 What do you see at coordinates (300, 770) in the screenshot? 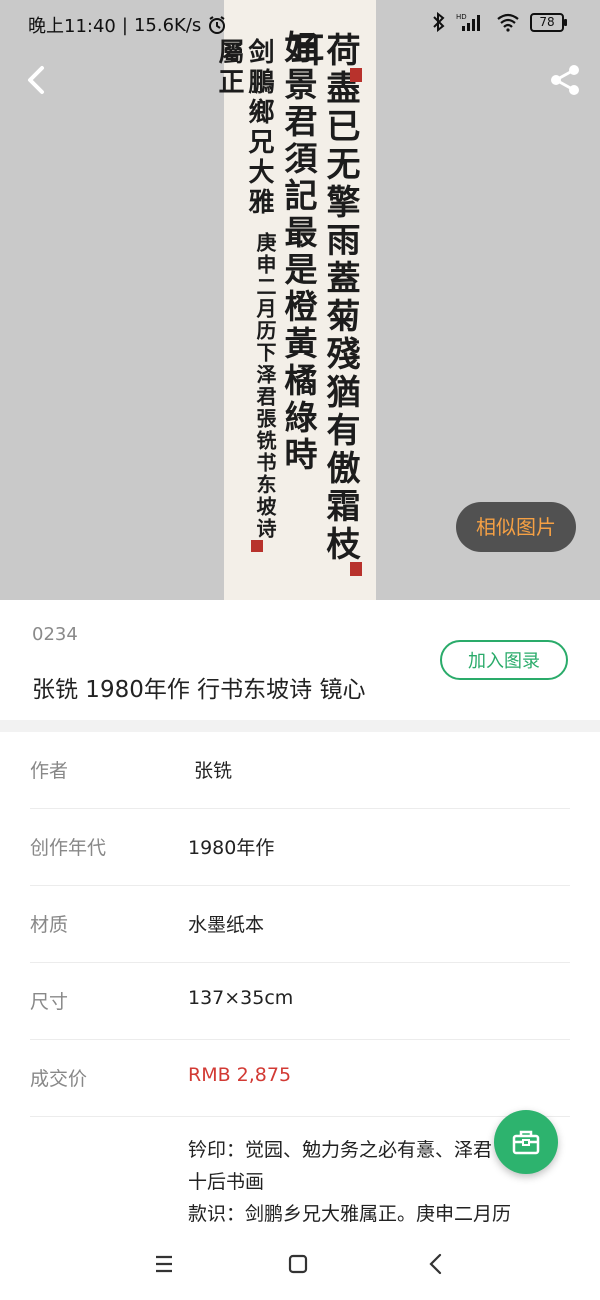
I see `detail-row-author: 作者 张铣` at bounding box center [300, 770].